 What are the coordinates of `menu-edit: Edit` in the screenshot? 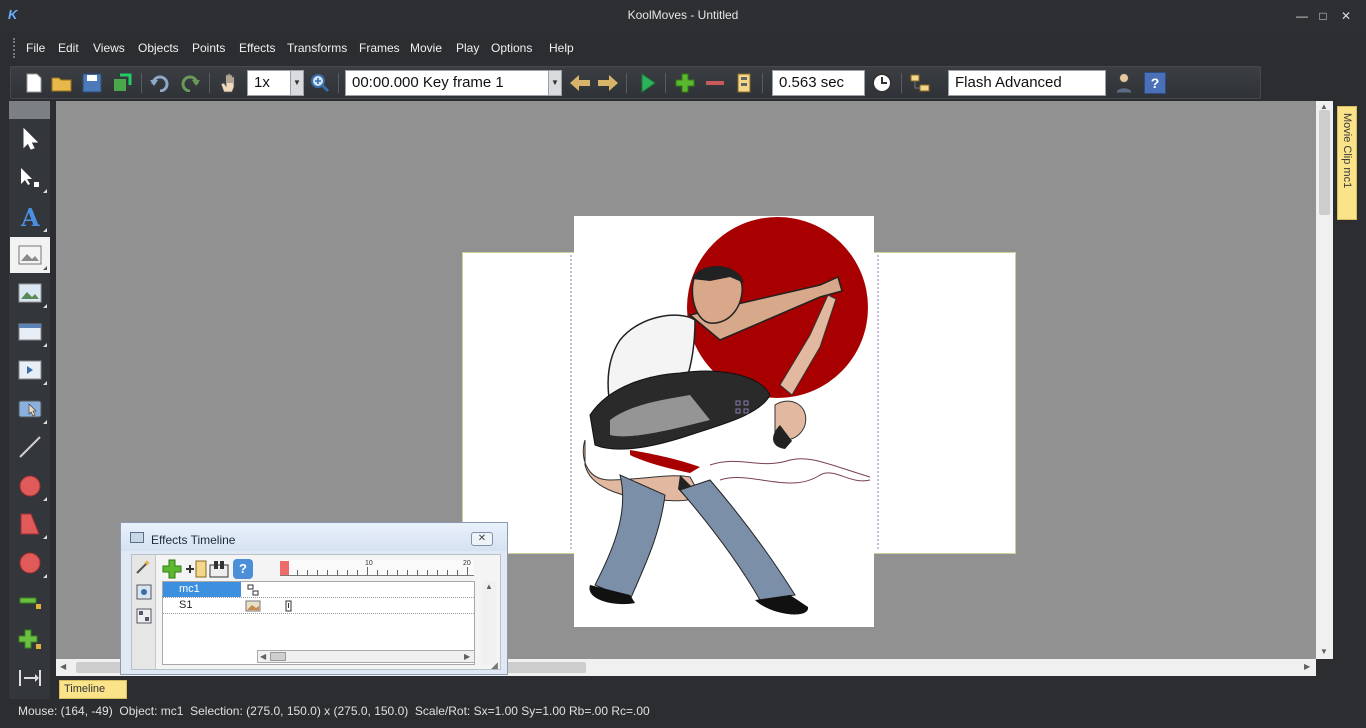 It's located at (68, 48).